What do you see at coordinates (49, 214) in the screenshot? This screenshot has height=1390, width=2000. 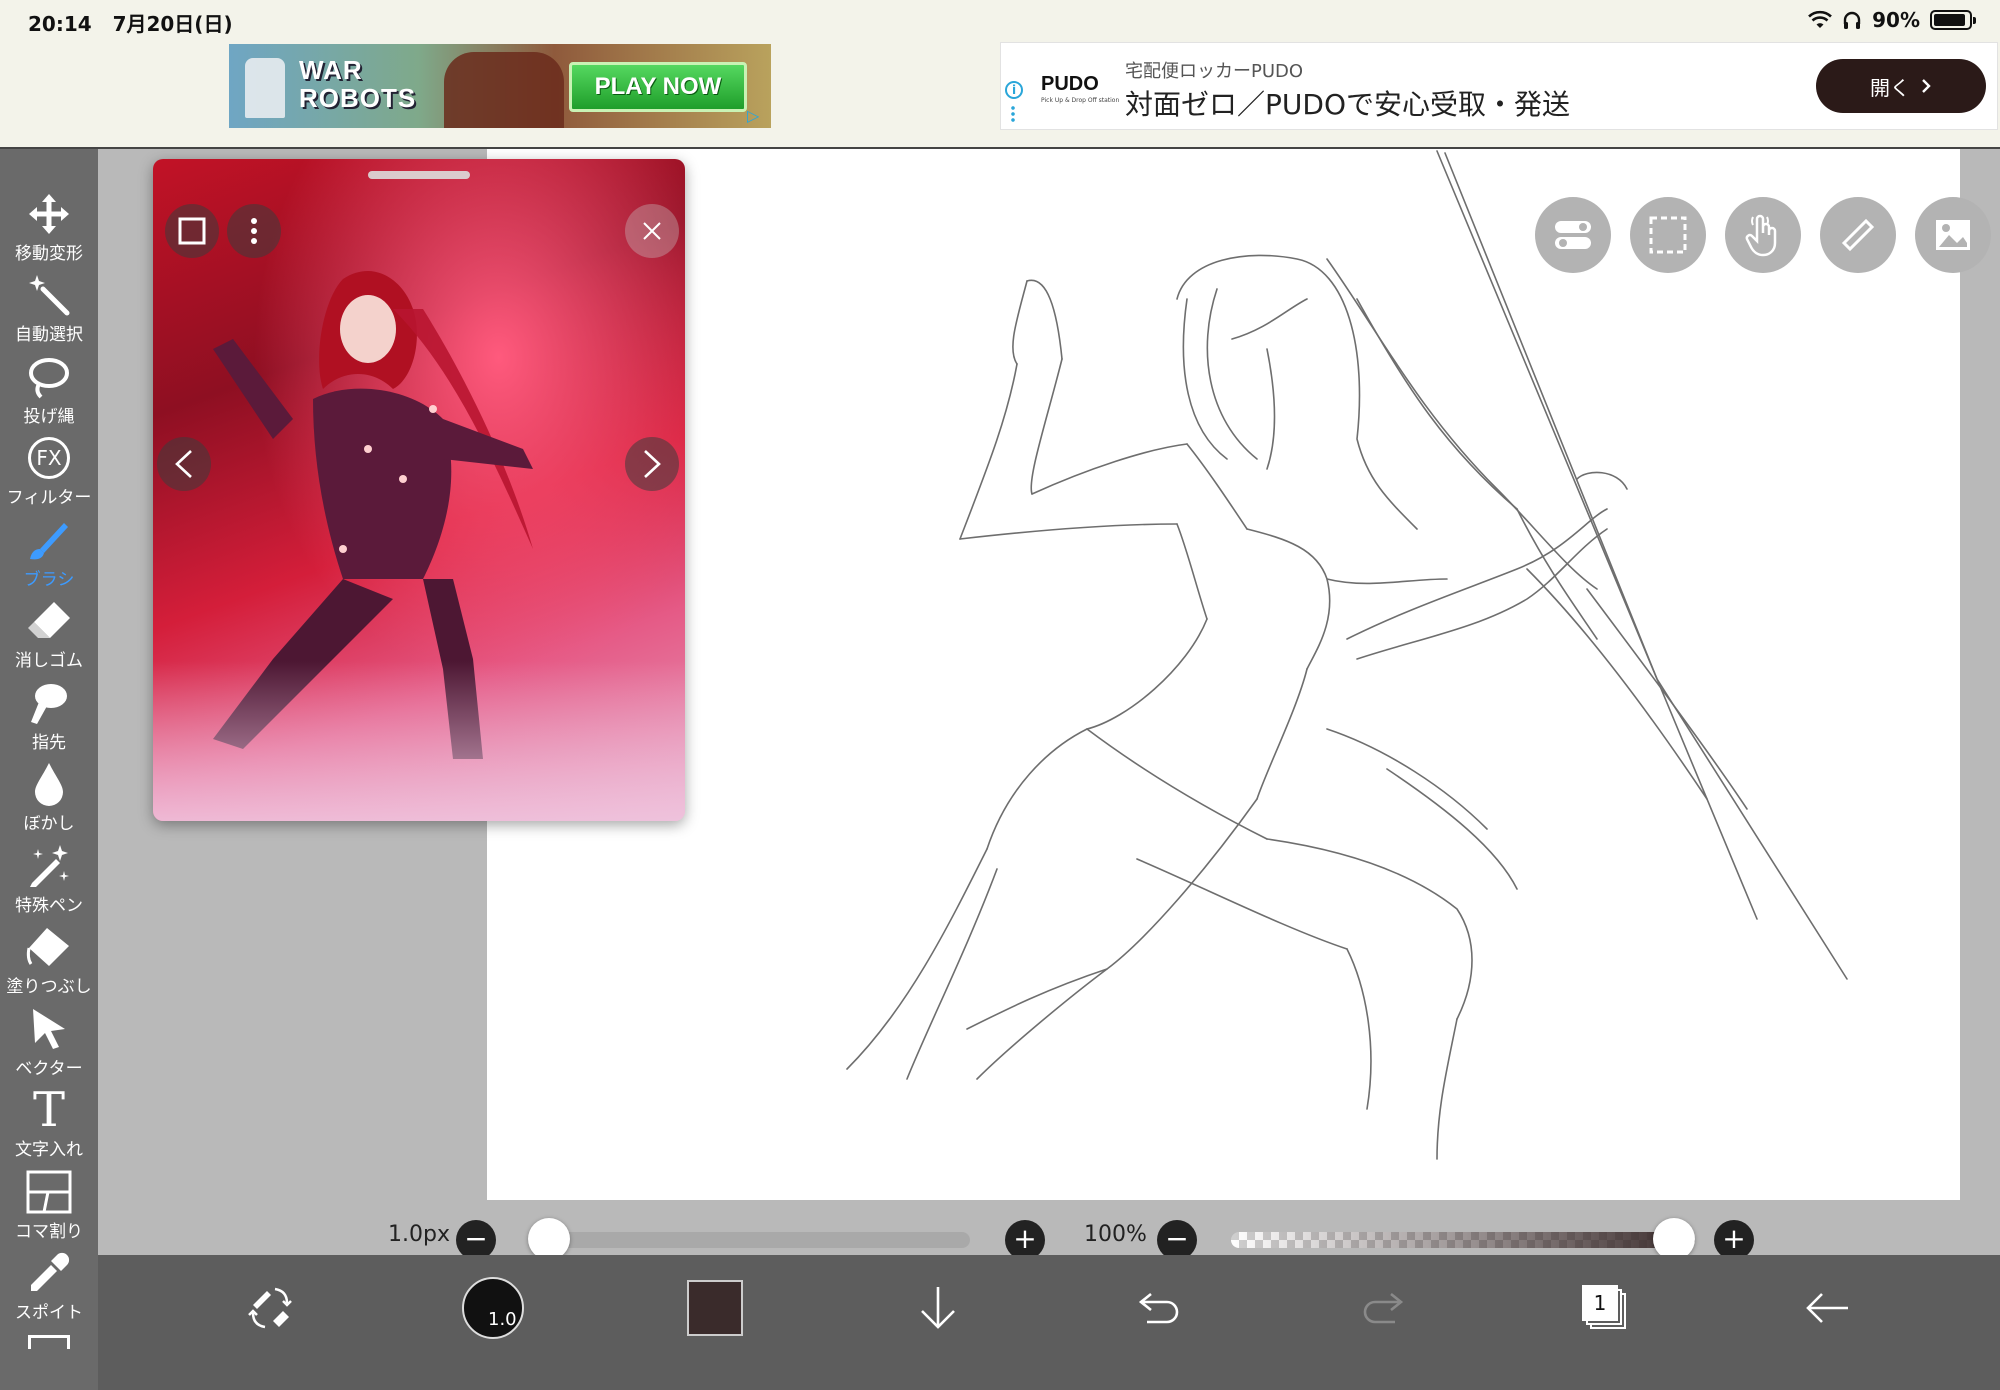 I see `move-icon` at bounding box center [49, 214].